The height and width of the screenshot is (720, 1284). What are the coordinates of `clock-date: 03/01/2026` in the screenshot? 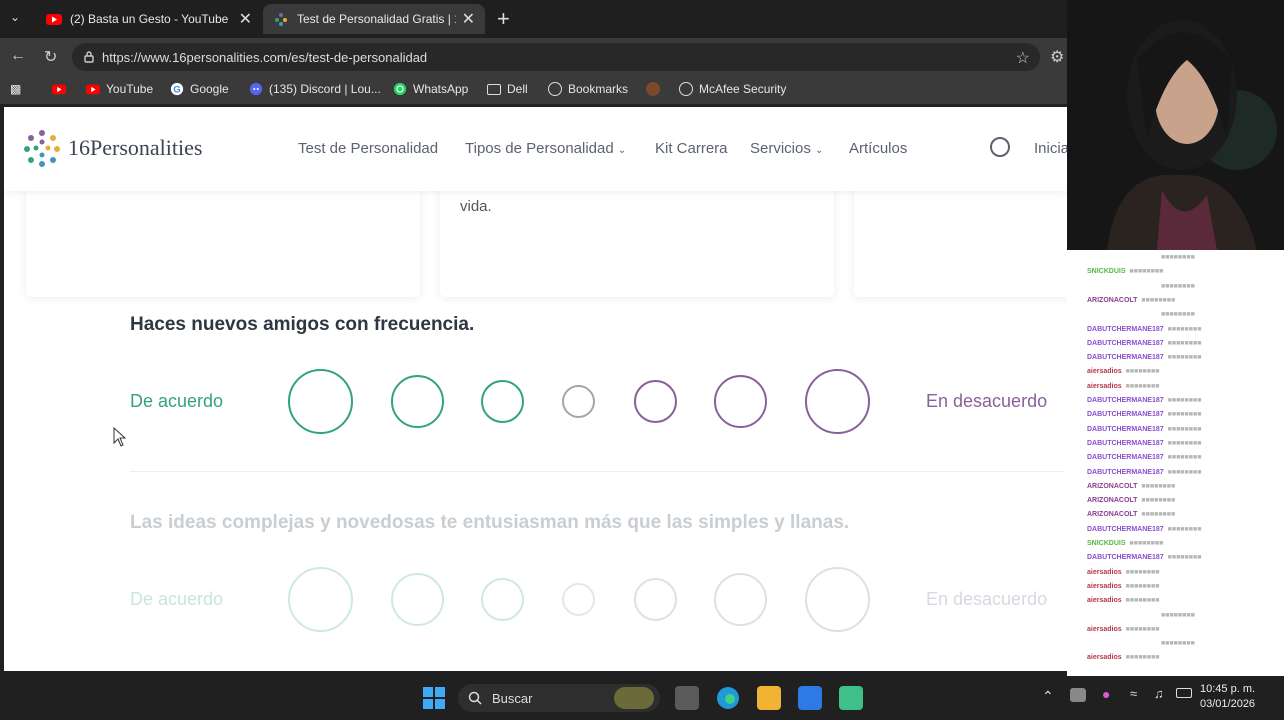 It's located at (1228, 704).